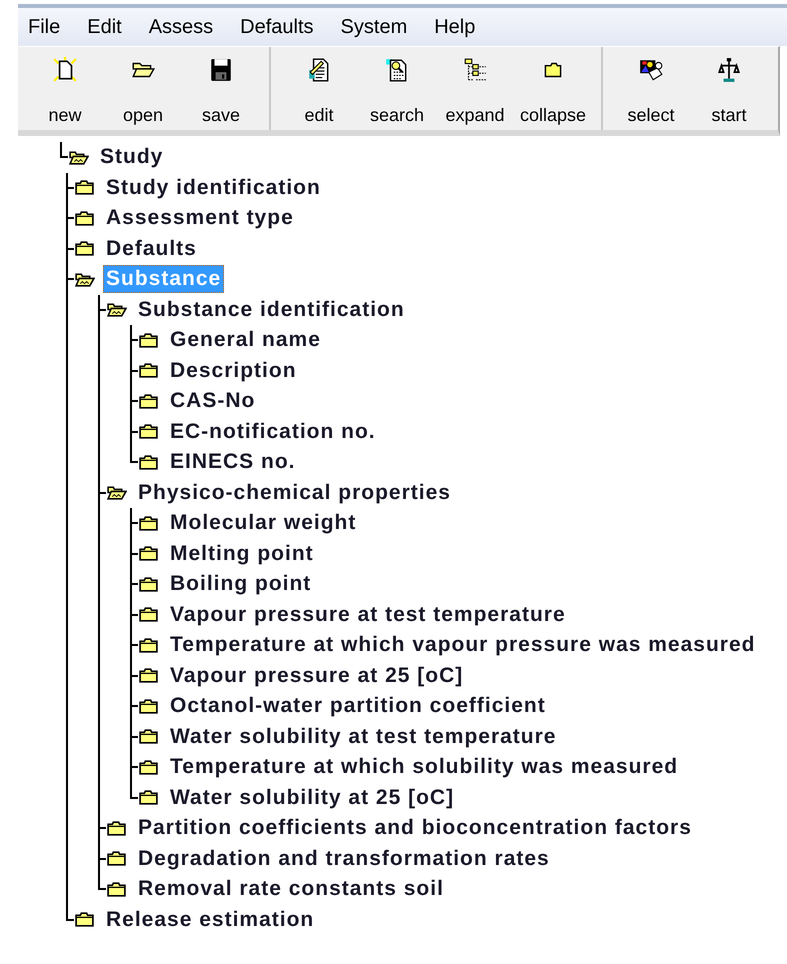  What do you see at coordinates (200, 218) in the screenshot?
I see `tree-item: Assessment type` at bounding box center [200, 218].